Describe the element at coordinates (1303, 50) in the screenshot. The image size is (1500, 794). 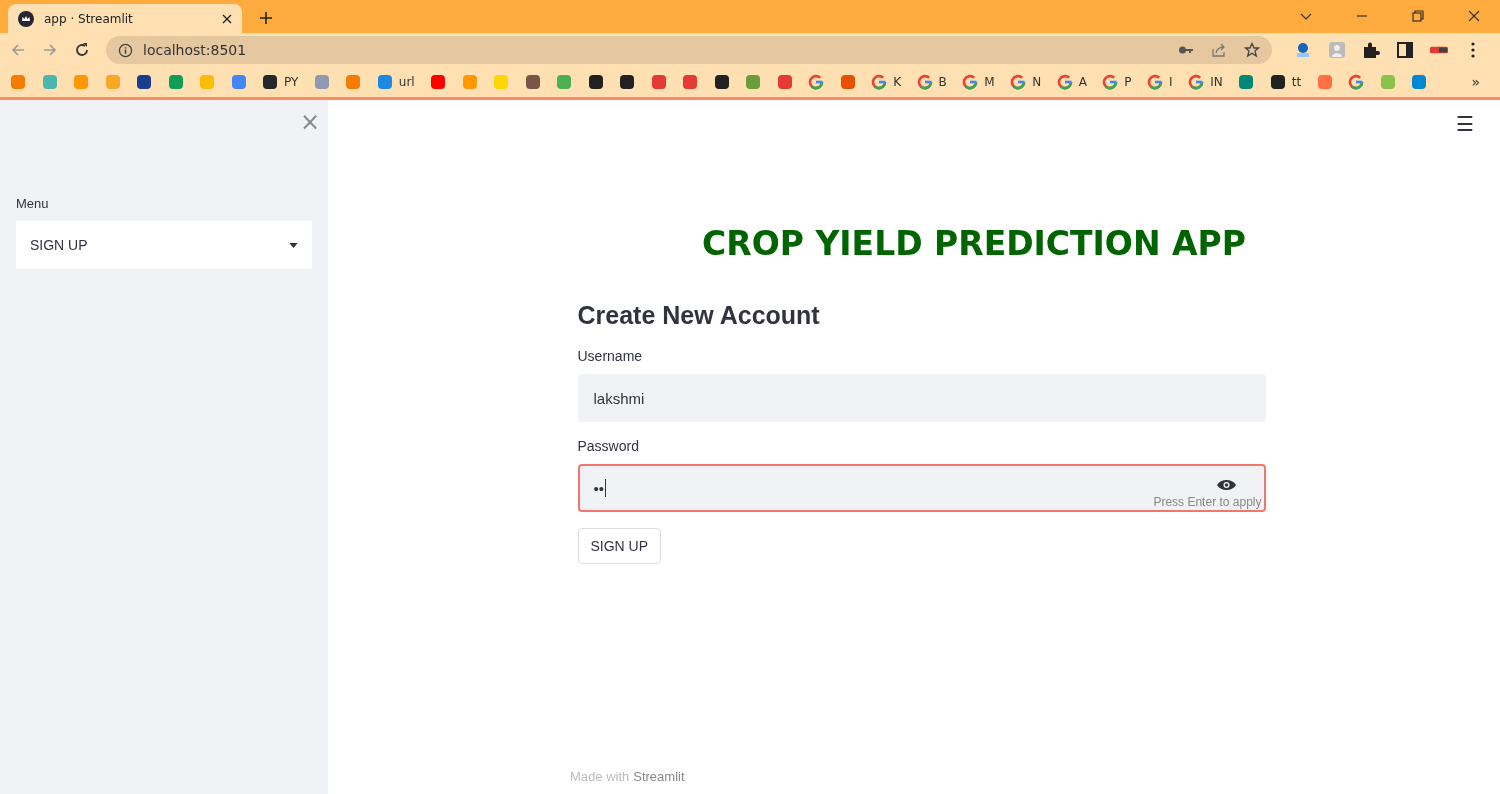
I see `extension-icon` at that location.